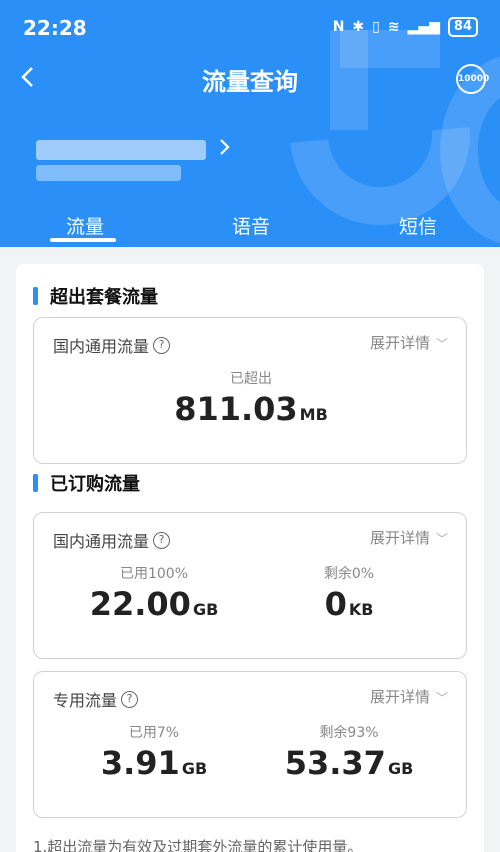 This screenshot has height=852, width=500. Describe the element at coordinates (423, 27) in the screenshot. I see `signal-icon: ▂▄▆` at that location.